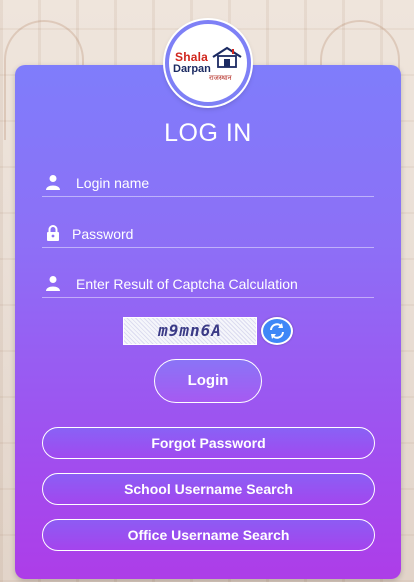 The width and height of the screenshot is (414, 582). Describe the element at coordinates (192, 57) in the screenshot. I see `logo-text-shala: Shala` at that location.